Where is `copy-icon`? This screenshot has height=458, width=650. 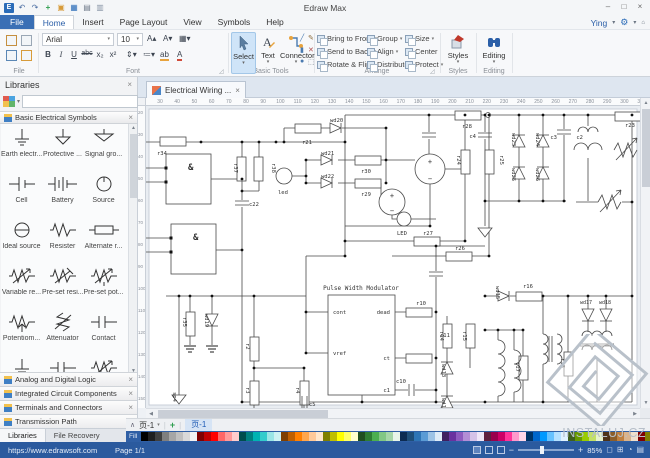 copy-icon is located at coordinates (11, 55).